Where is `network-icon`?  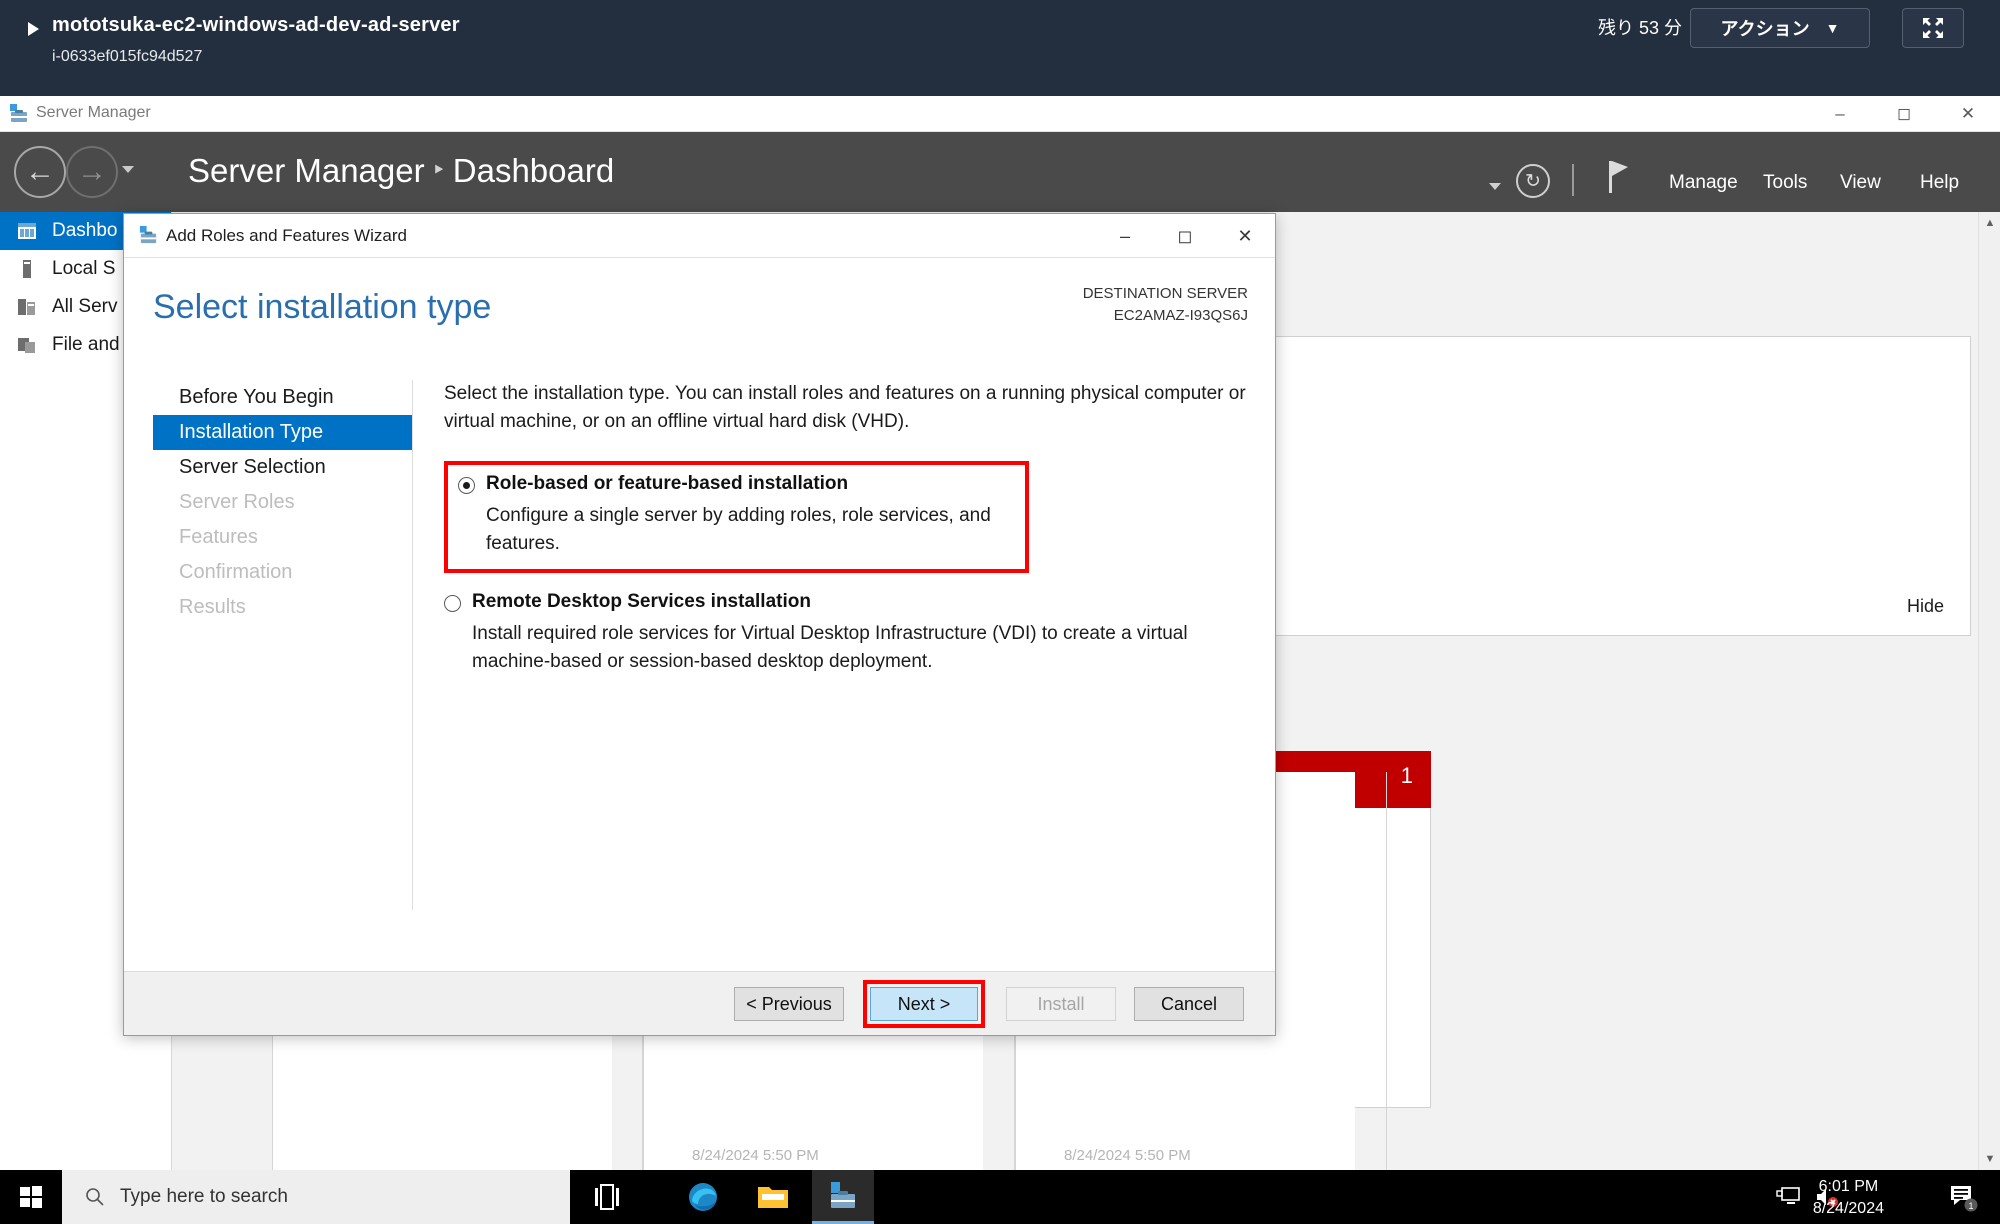
network-icon is located at coordinates (1789, 1199).